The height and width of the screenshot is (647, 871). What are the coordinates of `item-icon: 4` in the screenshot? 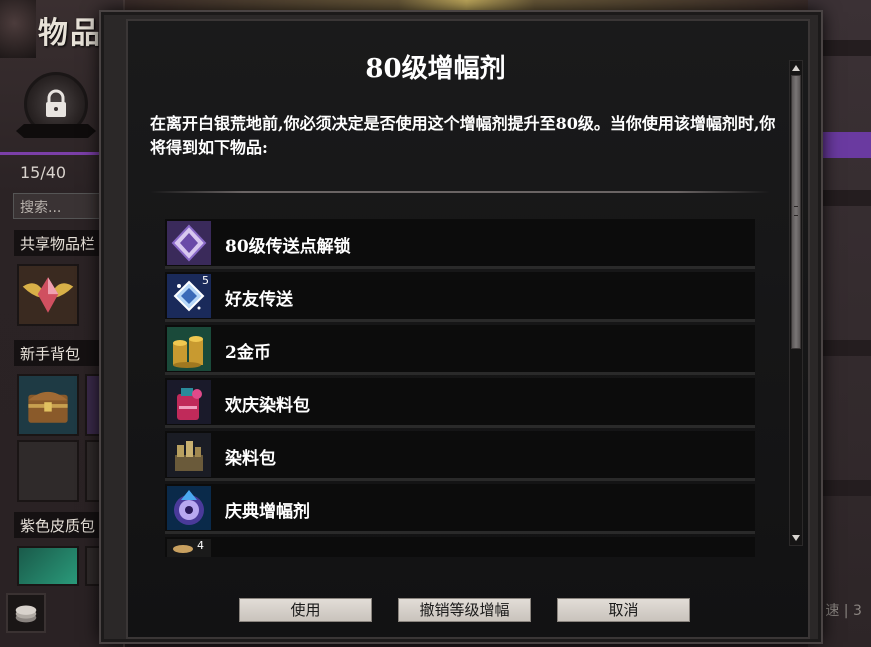 It's located at (189, 548).